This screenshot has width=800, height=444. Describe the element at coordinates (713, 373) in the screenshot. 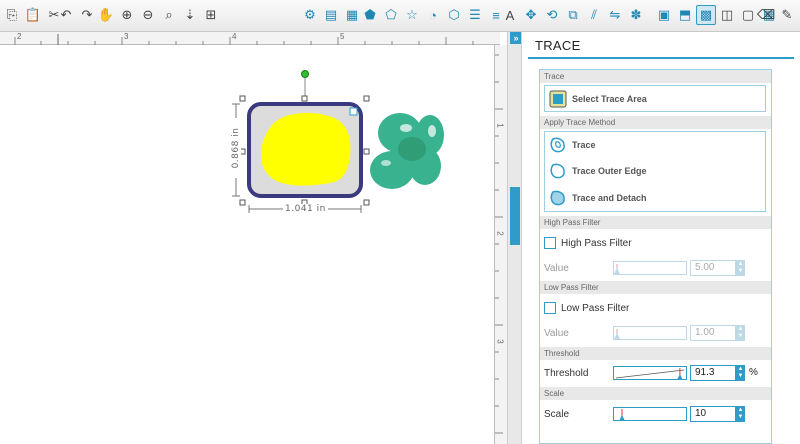

I see `threshold-value-field: 91.3` at that location.